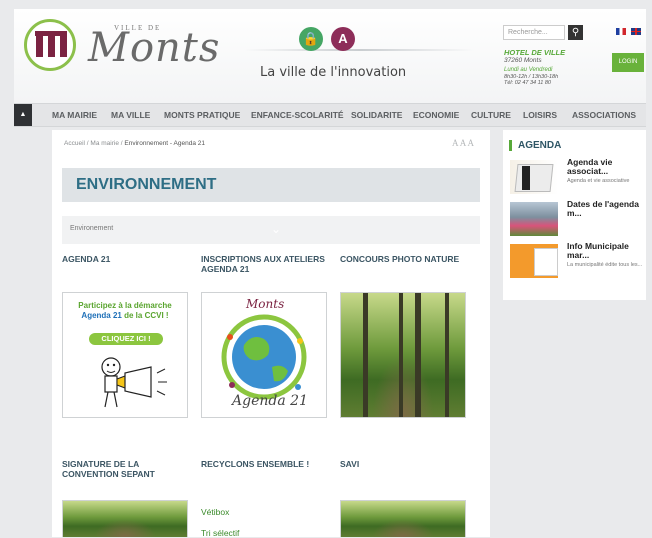  What do you see at coordinates (333, 72) in the screenshot?
I see `site-tagline: La ville de l'innovation` at bounding box center [333, 72].